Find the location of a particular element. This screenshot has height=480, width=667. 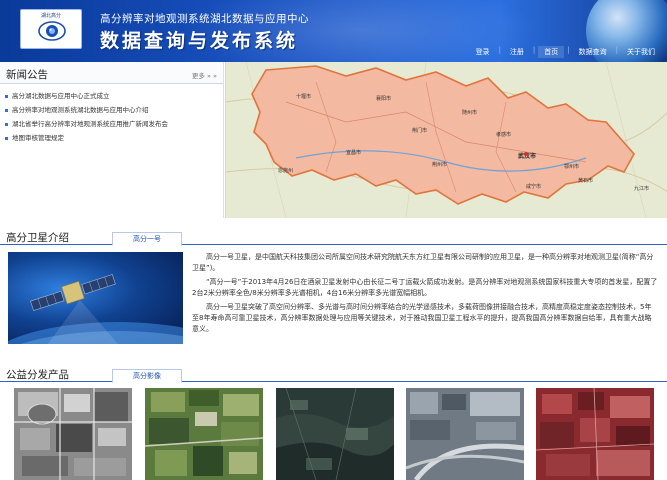

top-nav: 登录 | 注册 | 首页 | 数据查询 | 关于我们 is located at coordinates (565, 52).